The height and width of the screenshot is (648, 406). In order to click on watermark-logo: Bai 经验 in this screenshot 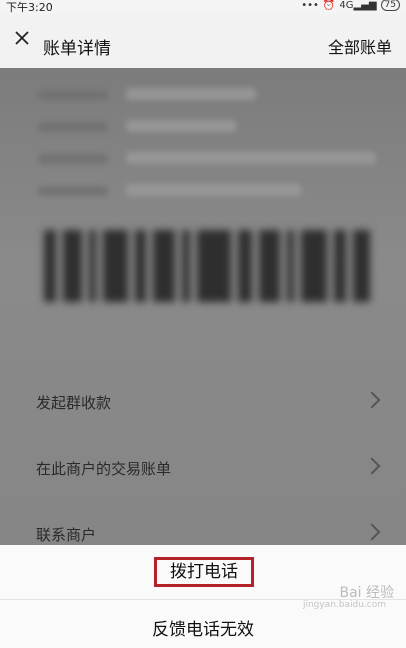, I will do `click(366, 593)`.